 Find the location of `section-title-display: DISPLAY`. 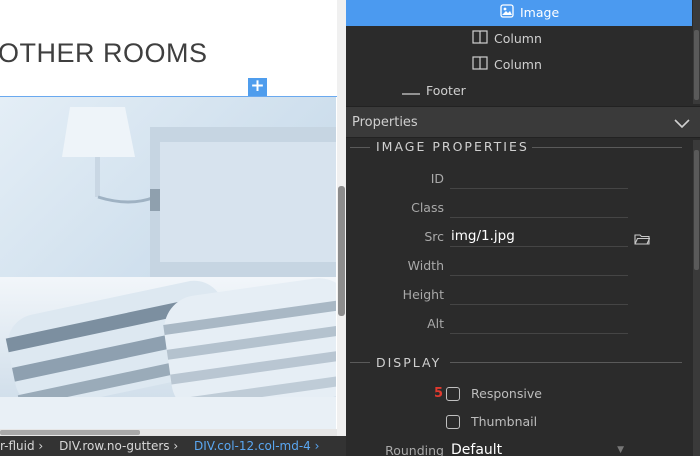

section-title-display: DISPLAY is located at coordinates (409, 362).